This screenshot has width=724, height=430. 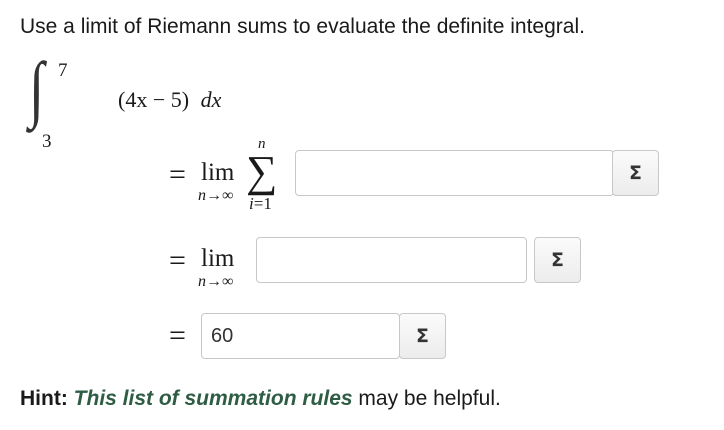 I want to click on step3-equation-editor-button: Σ, so click(x=422, y=336).